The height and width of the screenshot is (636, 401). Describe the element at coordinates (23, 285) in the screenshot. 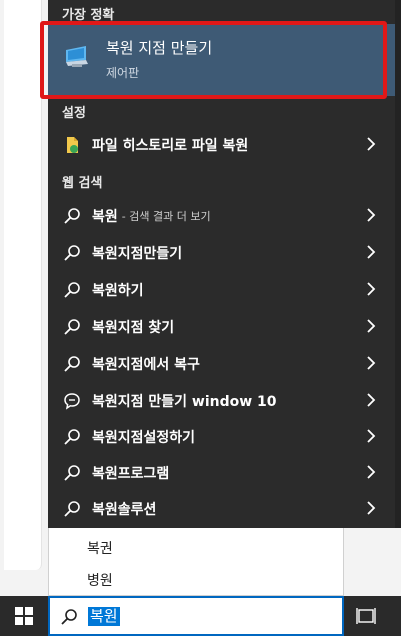

I see `background-app-panel` at that location.